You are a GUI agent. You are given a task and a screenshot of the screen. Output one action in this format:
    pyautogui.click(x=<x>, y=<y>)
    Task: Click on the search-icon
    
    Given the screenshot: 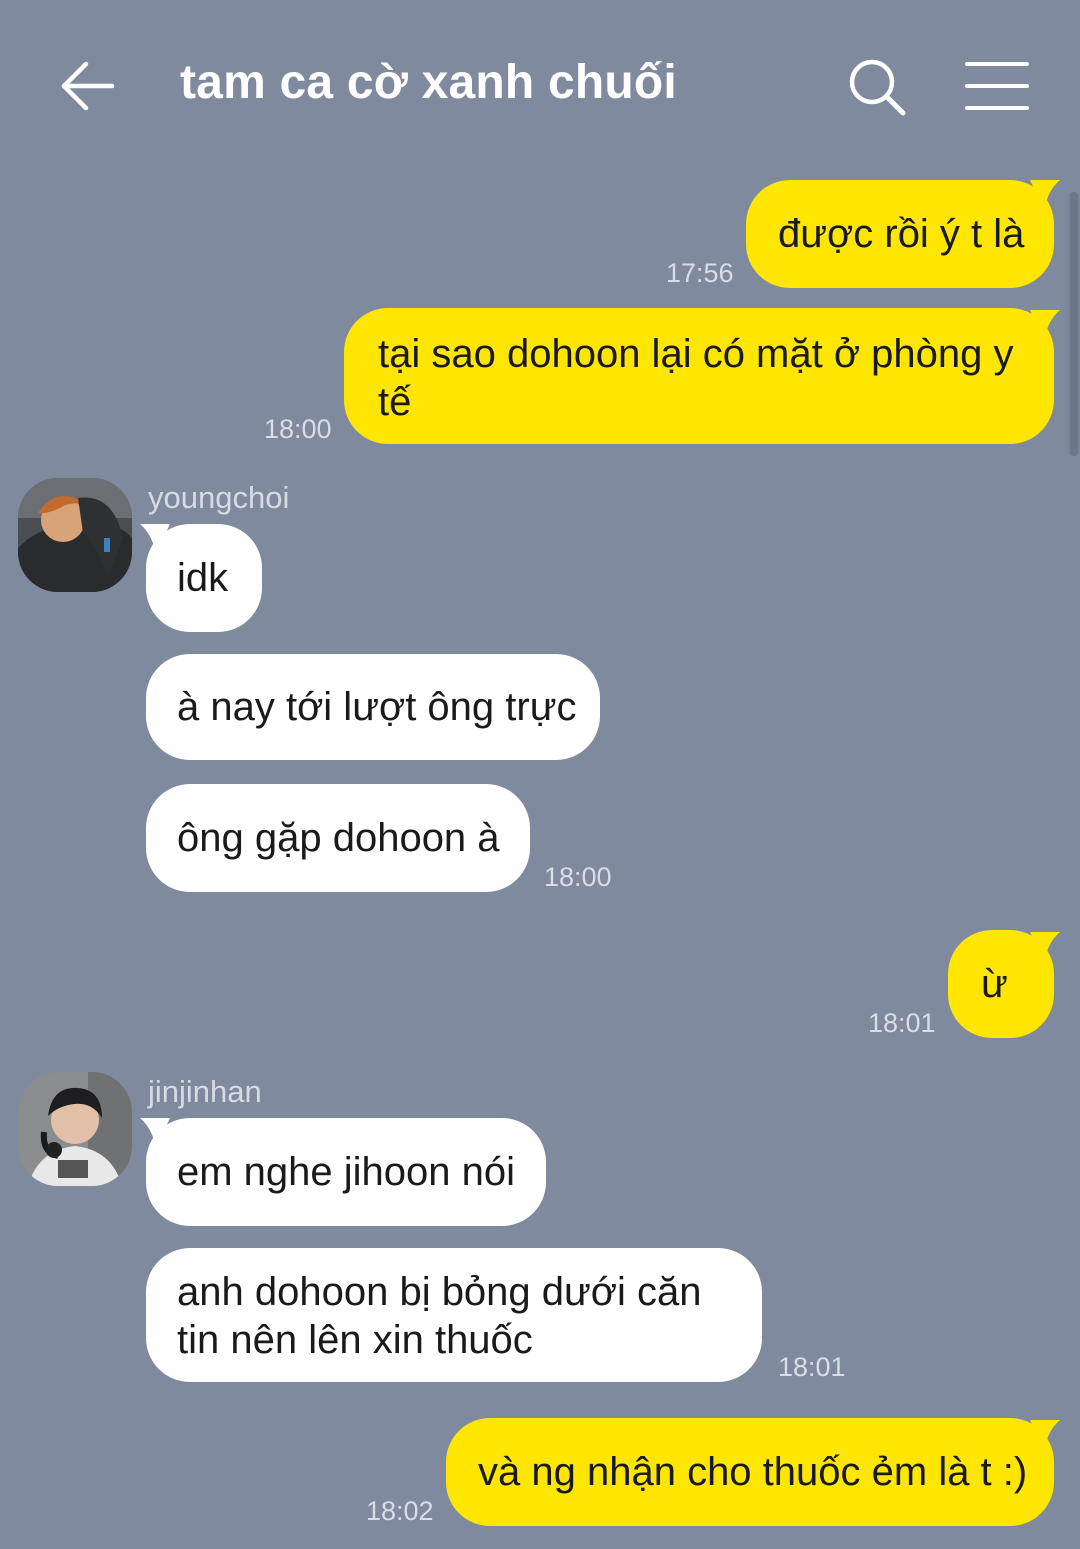 What is the action you would take?
    pyautogui.click(x=877, y=87)
    